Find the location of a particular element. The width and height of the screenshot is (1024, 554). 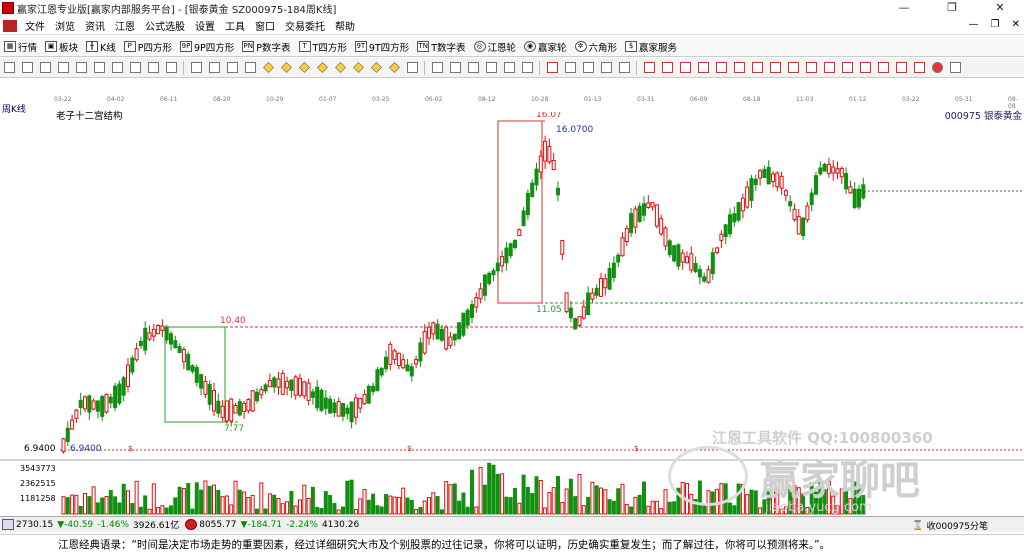

fan-icon is located at coordinates (491, 68).